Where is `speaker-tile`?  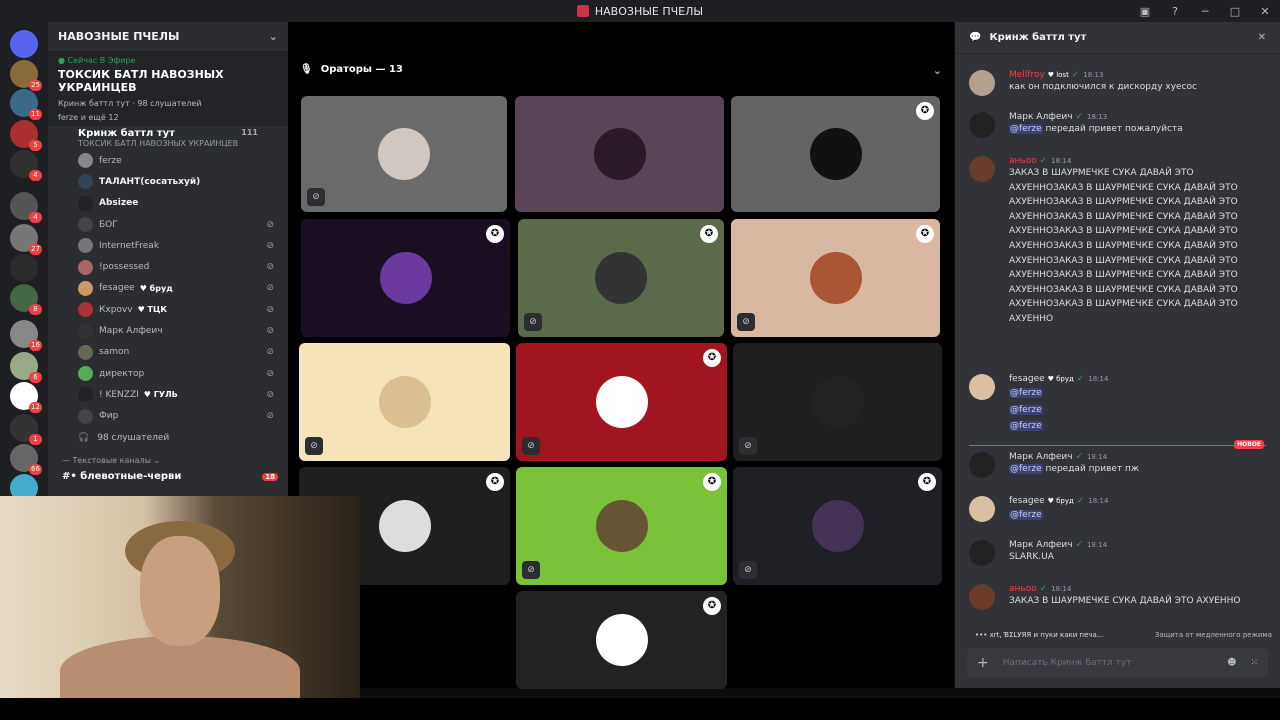 speaker-tile is located at coordinates (619, 154).